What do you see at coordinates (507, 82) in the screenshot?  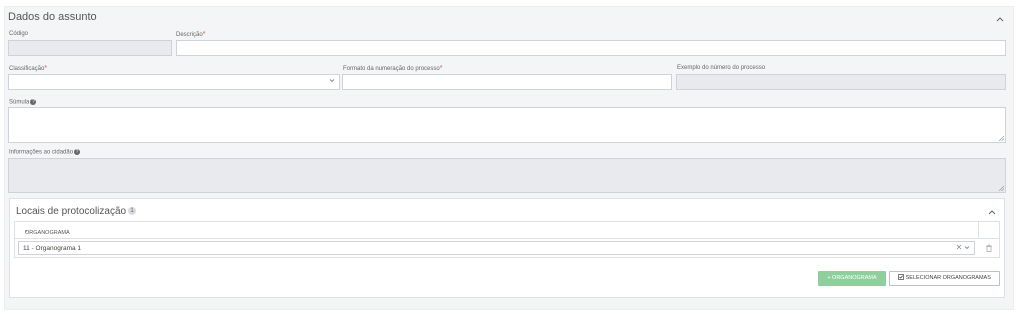 I see `formato-field` at bounding box center [507, 82].